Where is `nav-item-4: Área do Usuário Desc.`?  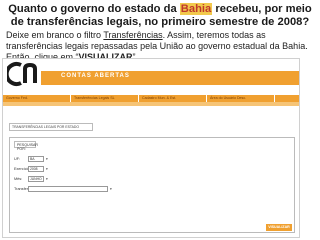 nav-item-4: Área do Usuário Desc. is located at coordinates (241, 98).